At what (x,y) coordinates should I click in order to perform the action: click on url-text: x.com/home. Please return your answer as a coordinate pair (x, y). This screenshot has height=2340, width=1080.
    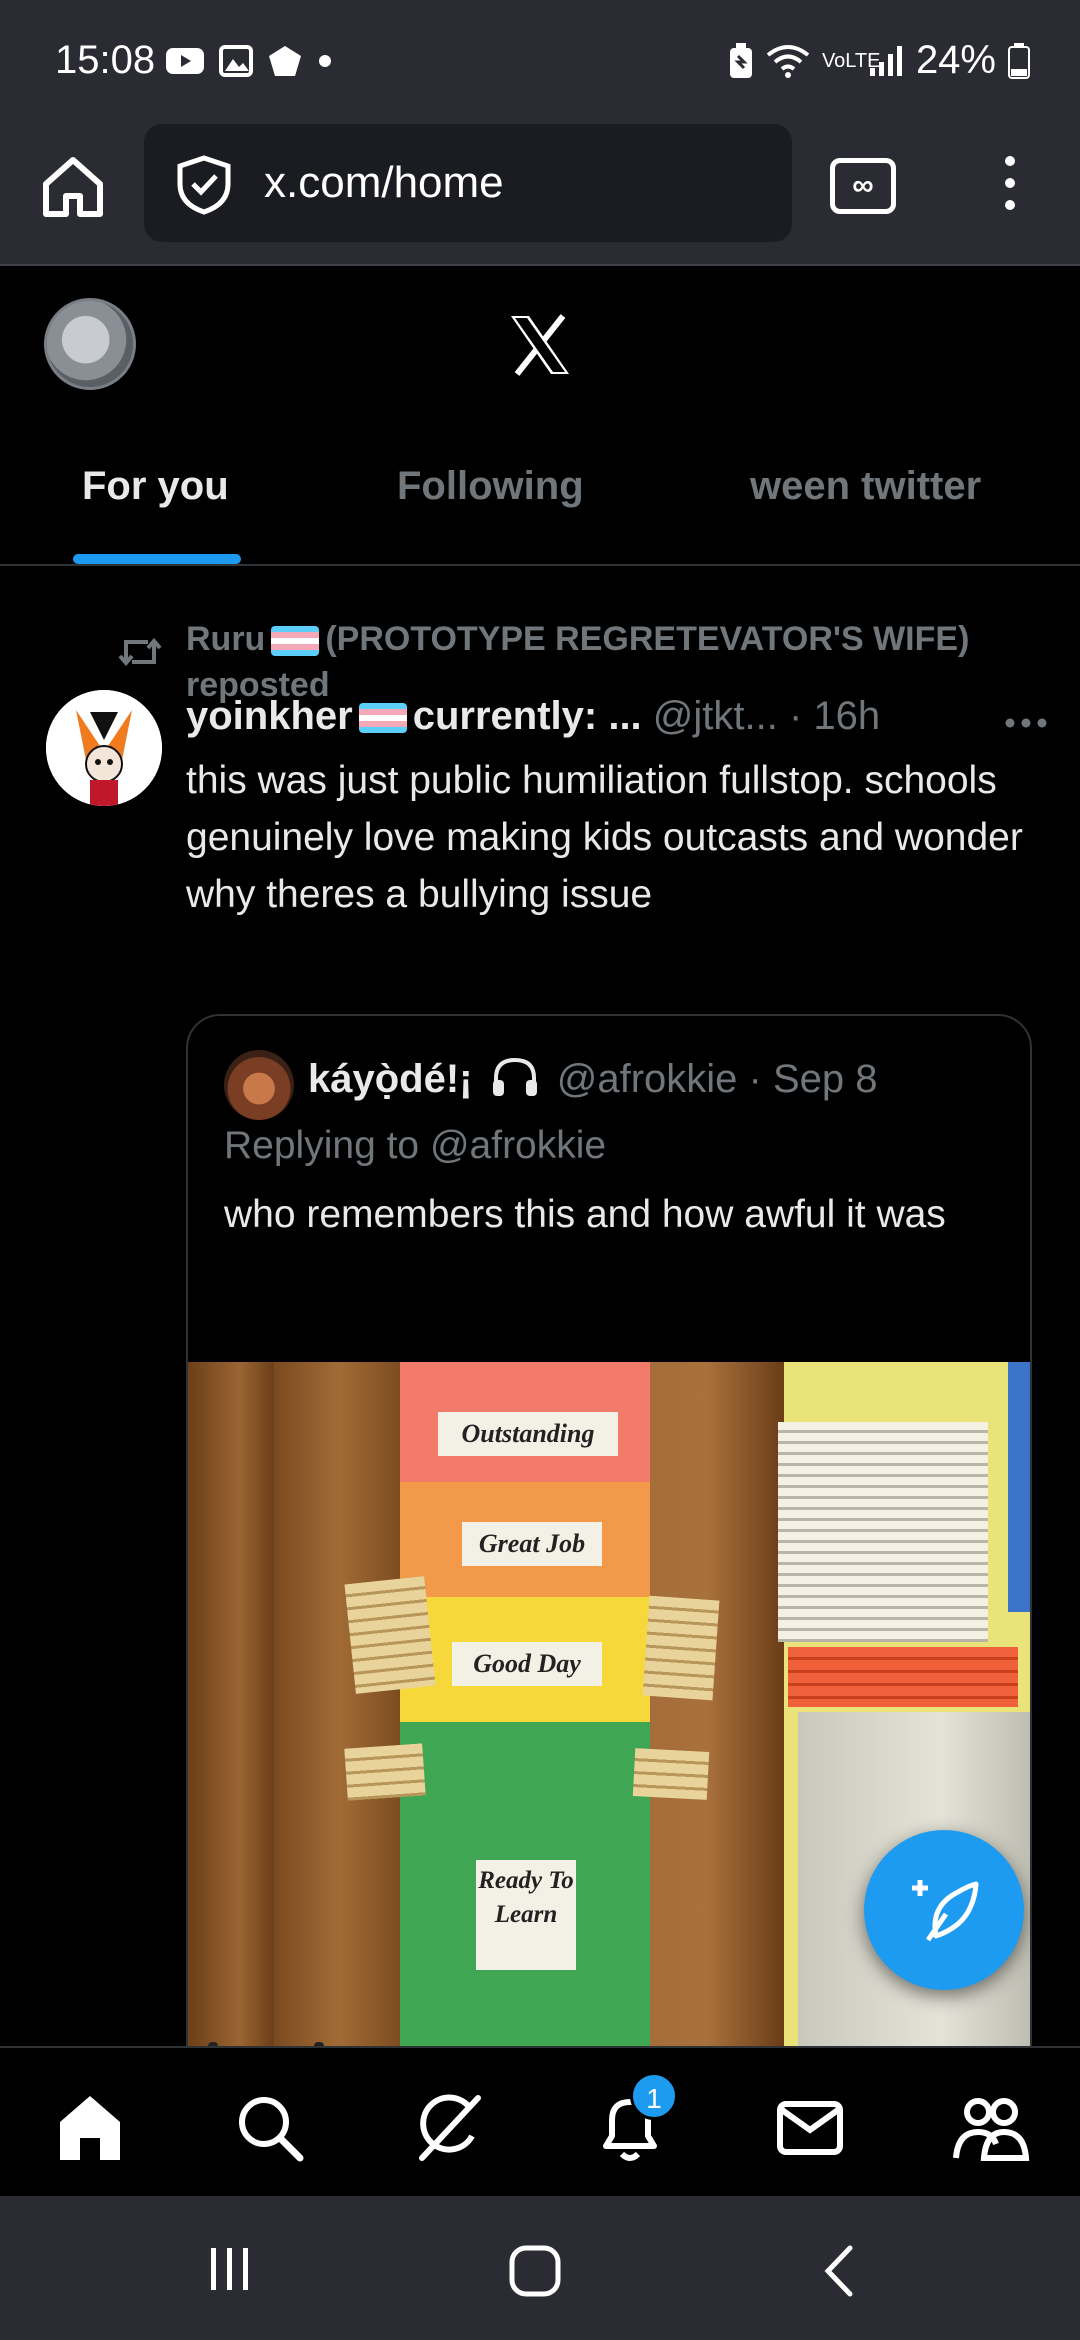
    Looking at the image, I should click on (384, 183).